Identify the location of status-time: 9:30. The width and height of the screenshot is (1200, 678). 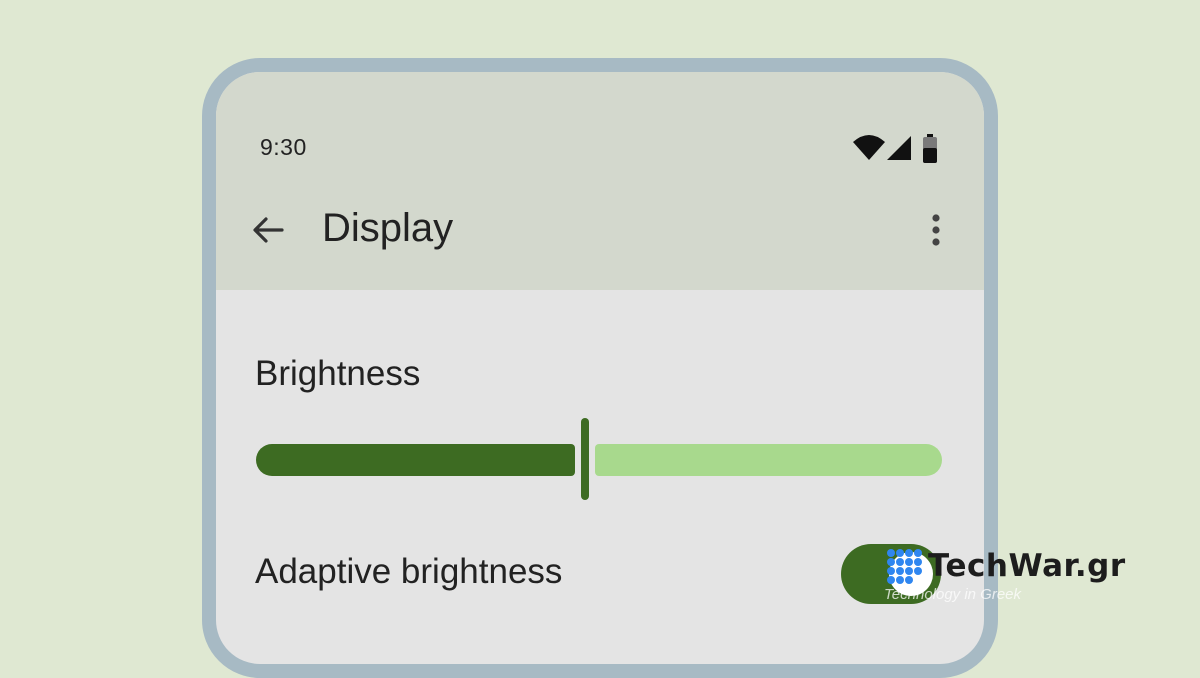
(283, 147).